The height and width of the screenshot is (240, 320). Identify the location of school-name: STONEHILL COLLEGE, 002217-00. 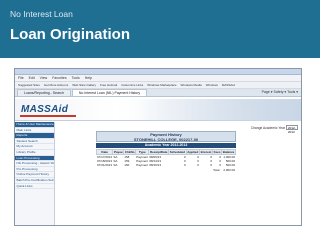
(166, 139).